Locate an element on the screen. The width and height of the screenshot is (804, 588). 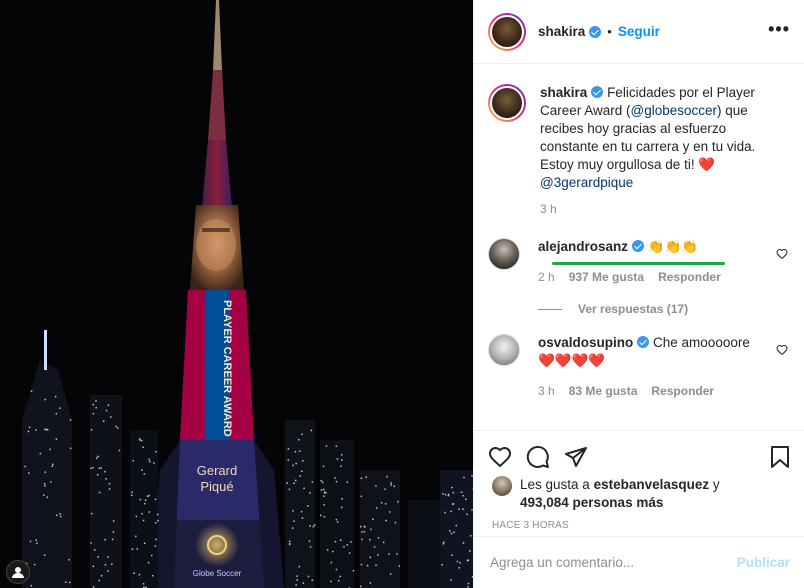
comment-time: 3 h is located at coordinates (546, 391).